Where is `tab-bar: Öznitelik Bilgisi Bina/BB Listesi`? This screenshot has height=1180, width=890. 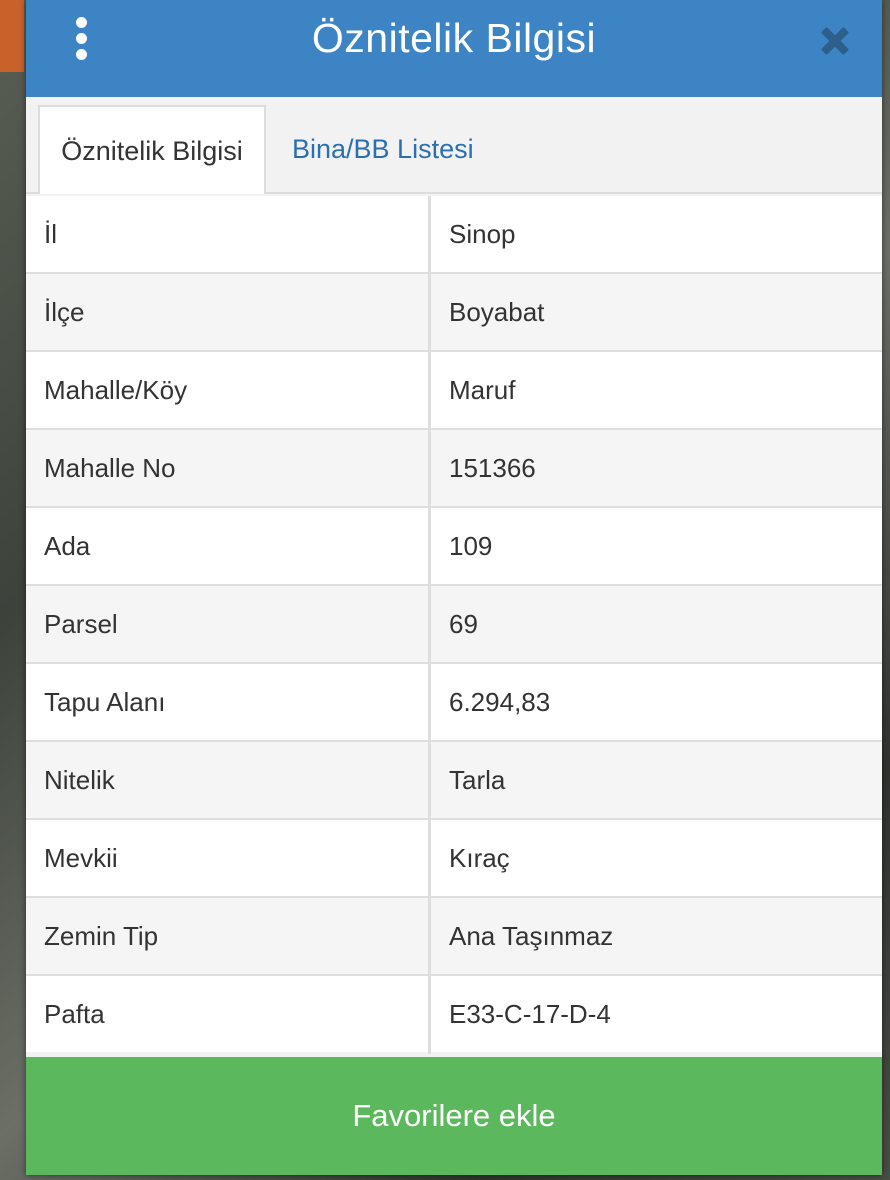
tab-bar: Öznitelik Bilgisi Bina/BB Listesi is located at coordinates (454, 145).